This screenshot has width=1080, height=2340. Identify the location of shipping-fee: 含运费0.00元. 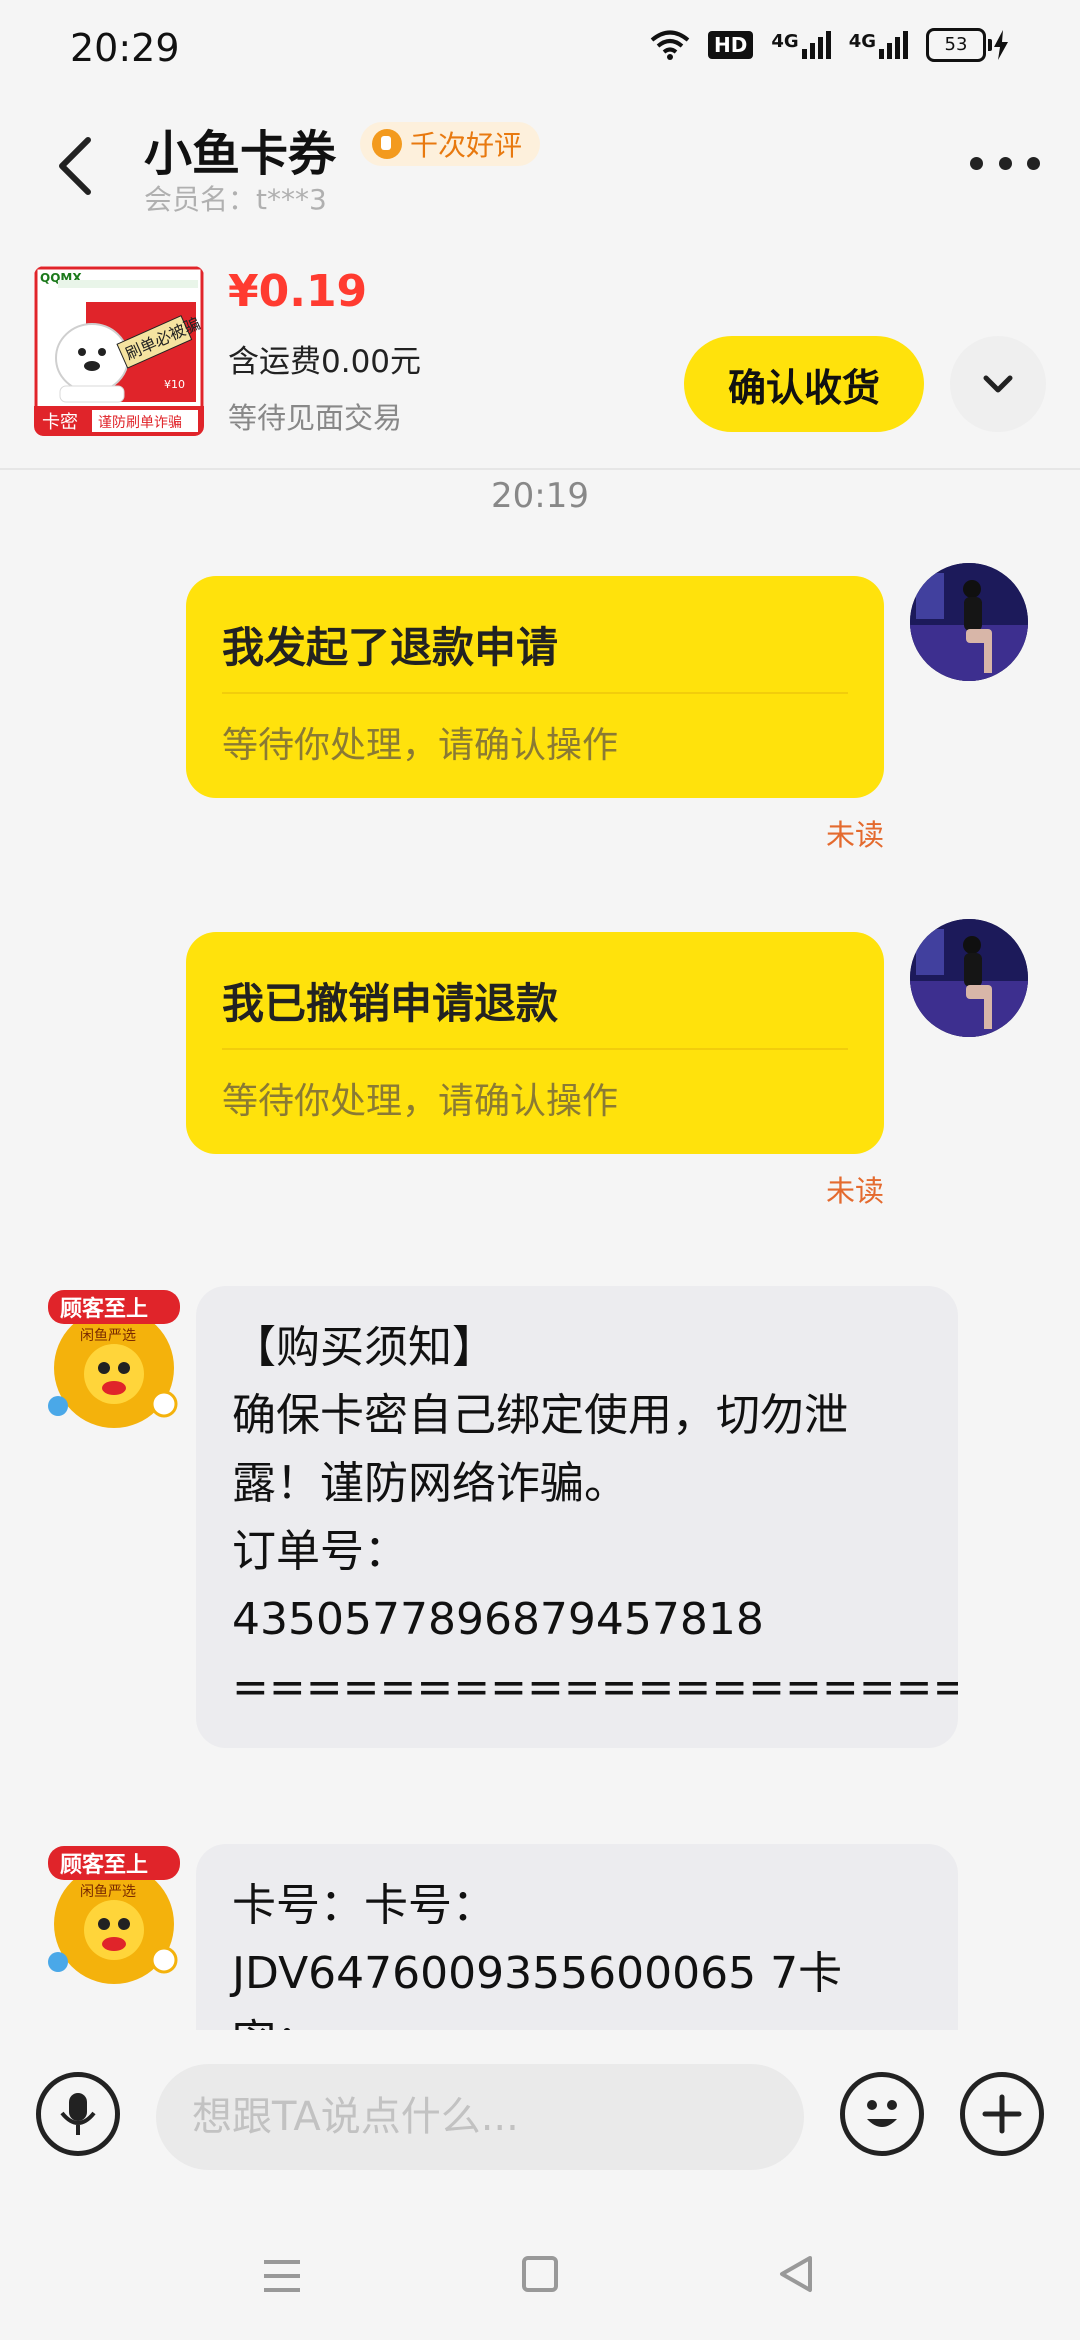
(325, 362).